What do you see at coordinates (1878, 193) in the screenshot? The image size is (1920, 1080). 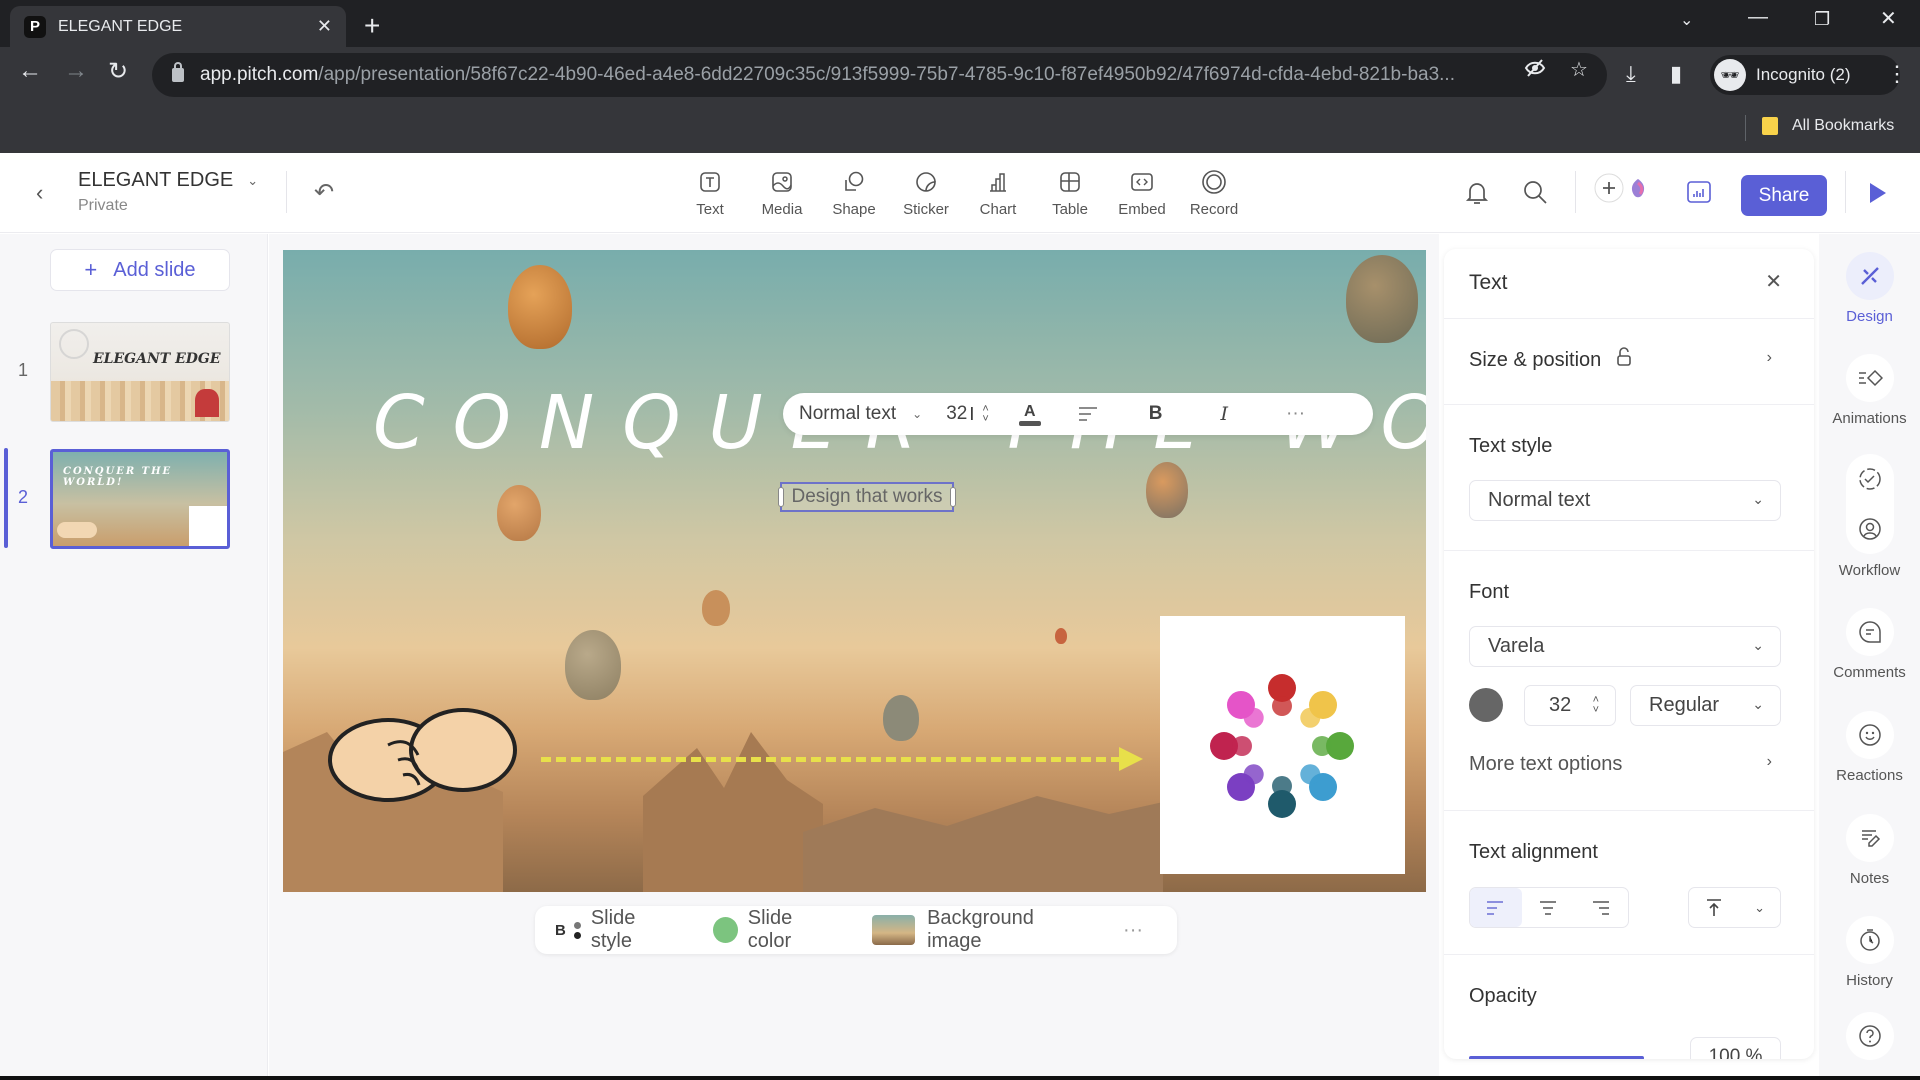 I see `present-play-button` at bounding box center [1878, 193].